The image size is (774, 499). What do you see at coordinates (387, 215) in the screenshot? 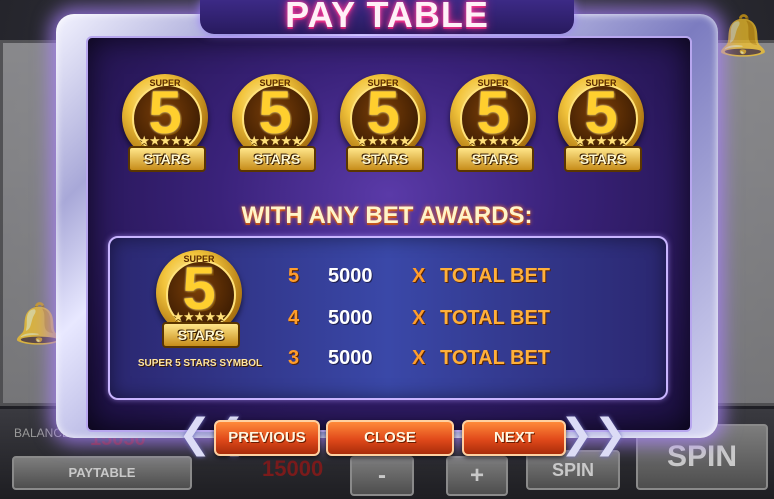
I see `awards-heading: WITH ANY BET AWARDS:` at bounding box center [387, 215].